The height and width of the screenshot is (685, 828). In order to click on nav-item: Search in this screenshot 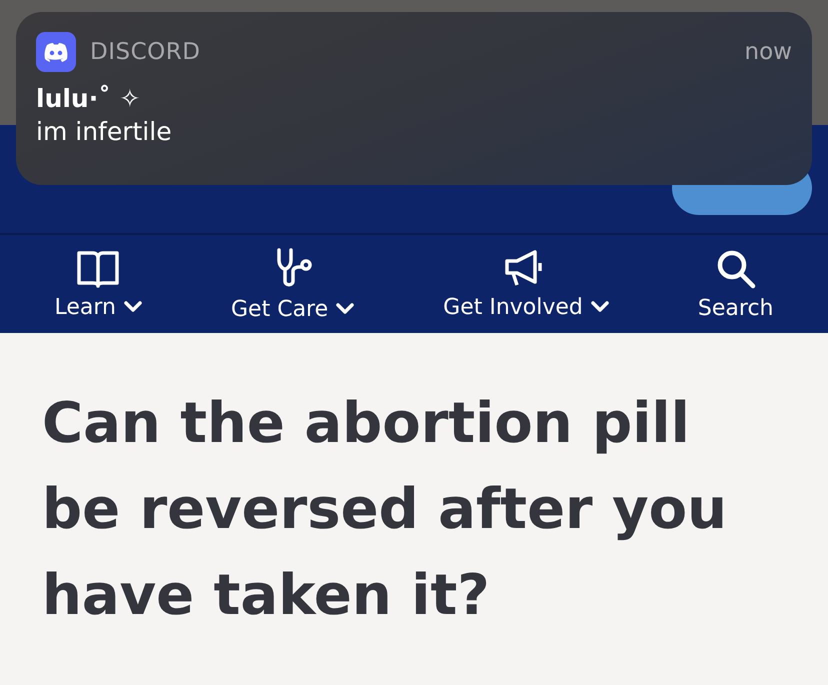, I will do `click(736, 284)`.